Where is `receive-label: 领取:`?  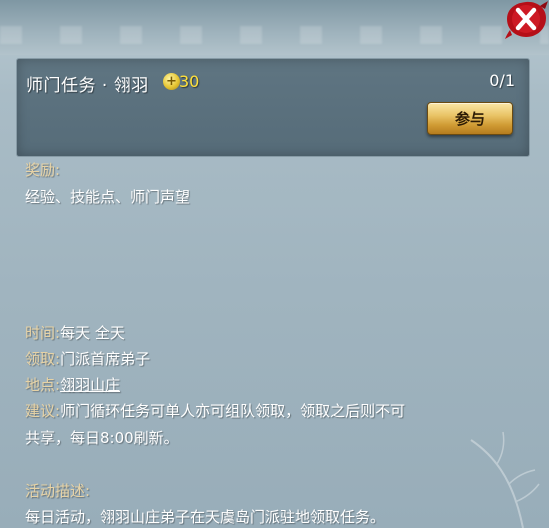
receive-label: 领取: is located at coordinates (43, 359).